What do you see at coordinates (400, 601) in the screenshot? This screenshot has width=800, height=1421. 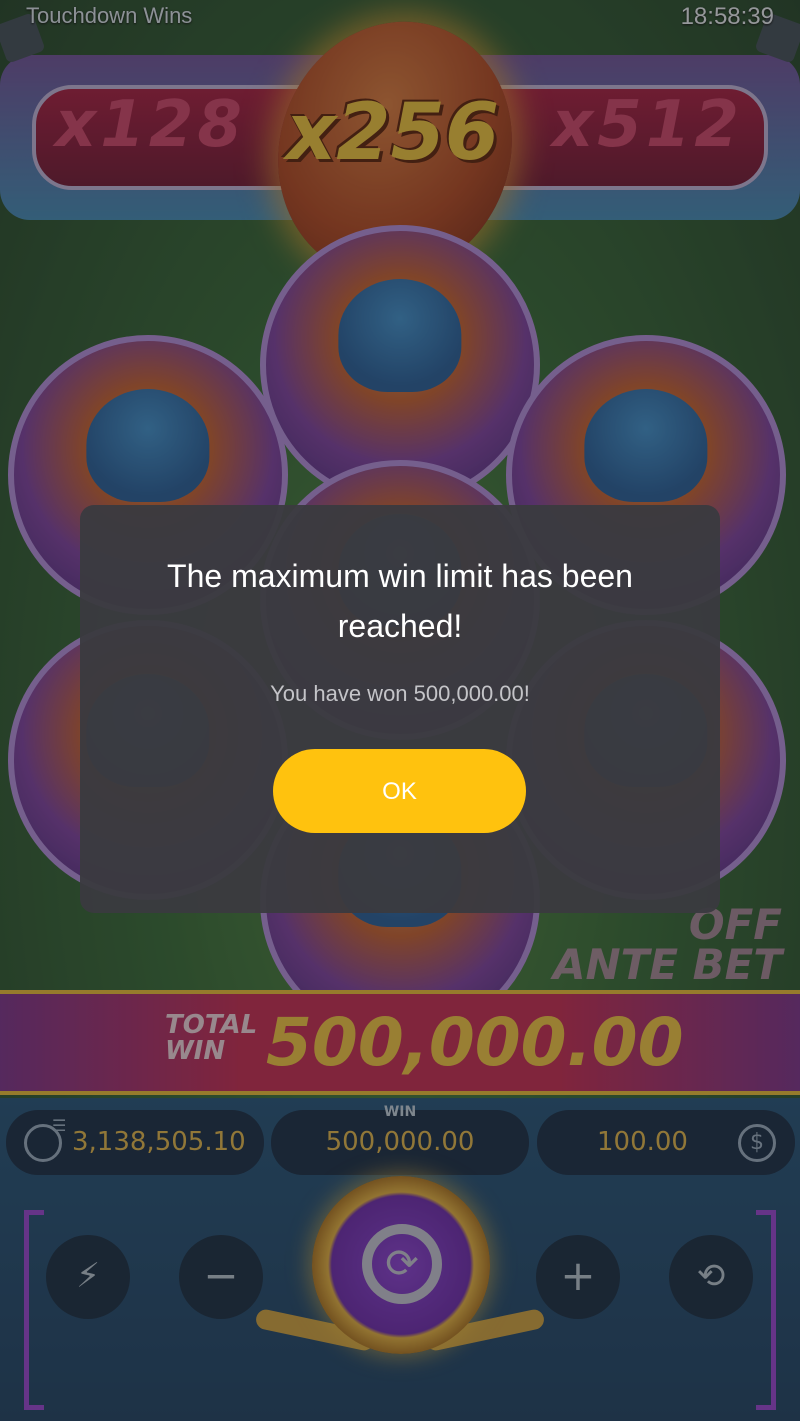 I see `dialog-title: The maximum win limit has been reached!` at bounding box center [400, 601].